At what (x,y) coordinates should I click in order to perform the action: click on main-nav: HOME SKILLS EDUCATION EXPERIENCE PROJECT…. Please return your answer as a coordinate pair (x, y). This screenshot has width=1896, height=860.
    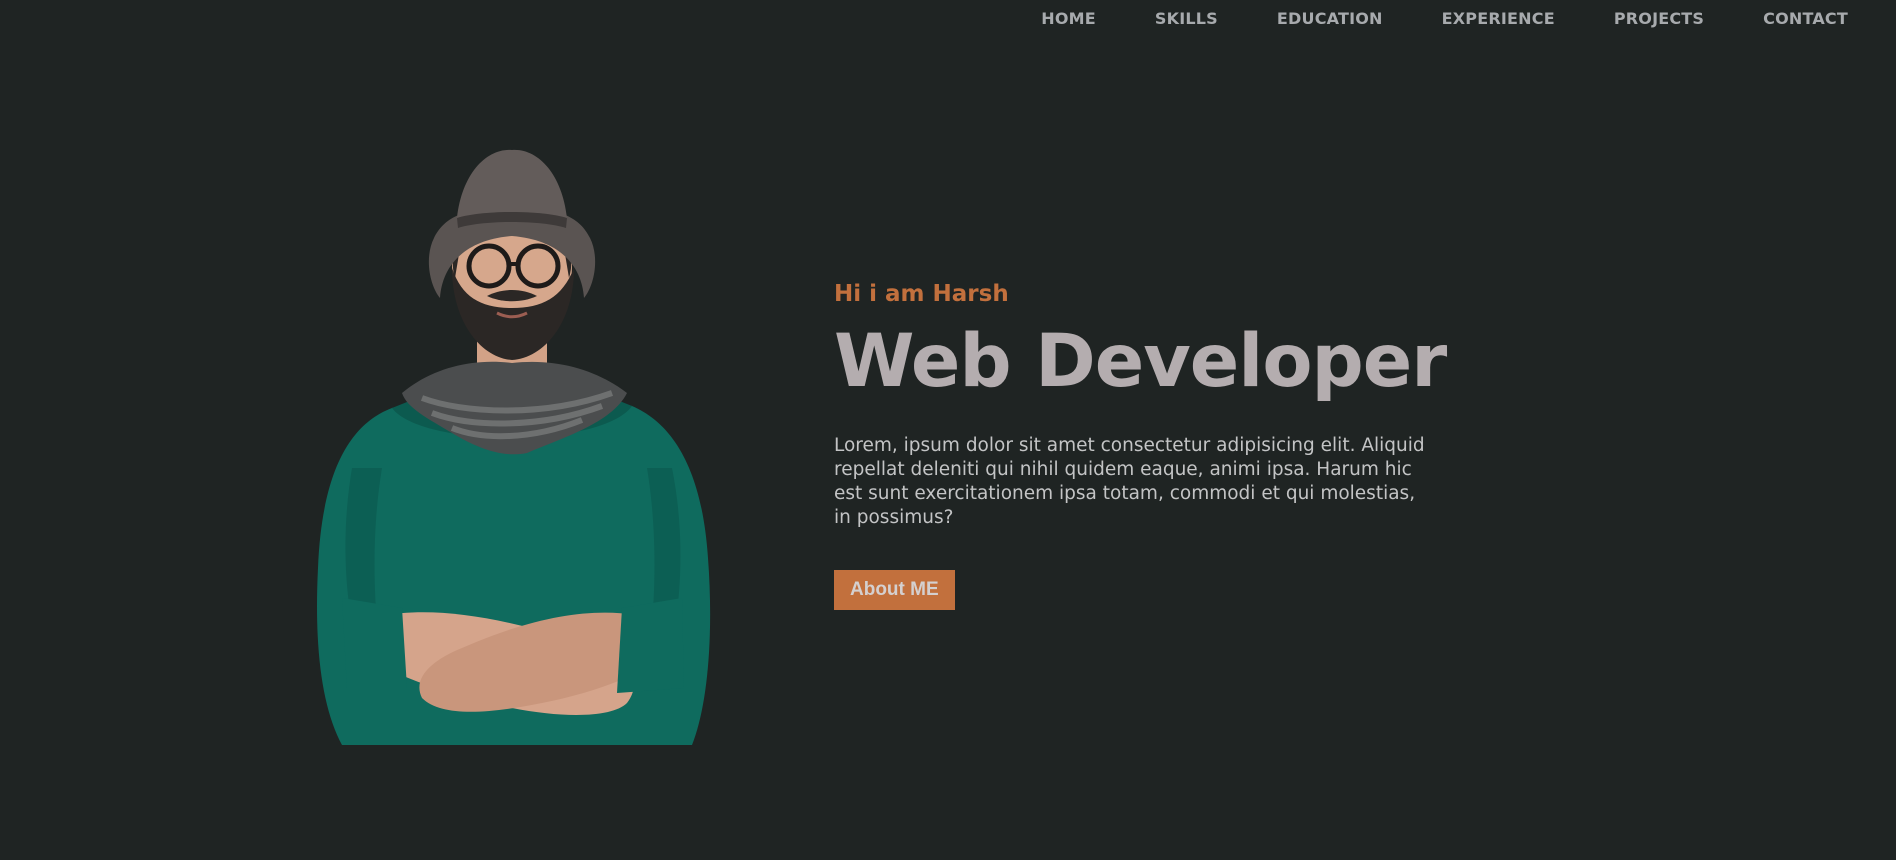
    Looking at the image, I should click on (1415, 19).